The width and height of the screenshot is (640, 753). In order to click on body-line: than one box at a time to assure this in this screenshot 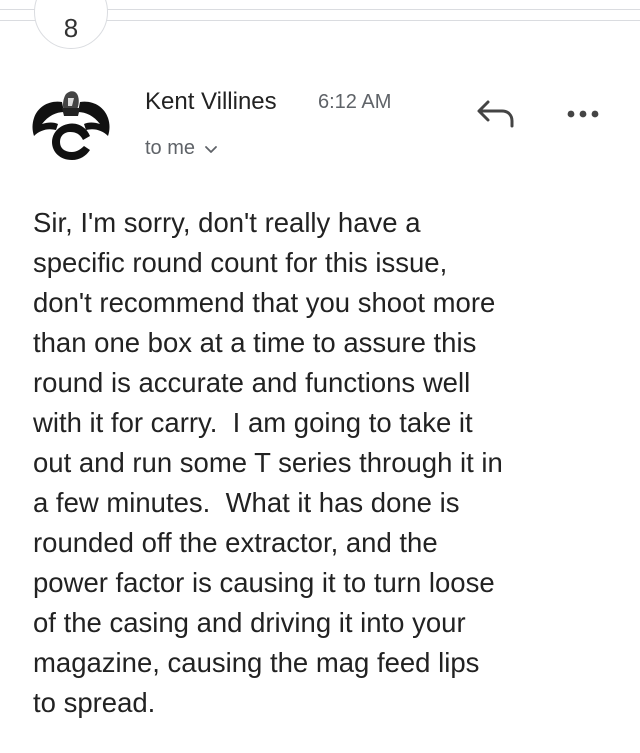, I will do `click(255, 342)`.